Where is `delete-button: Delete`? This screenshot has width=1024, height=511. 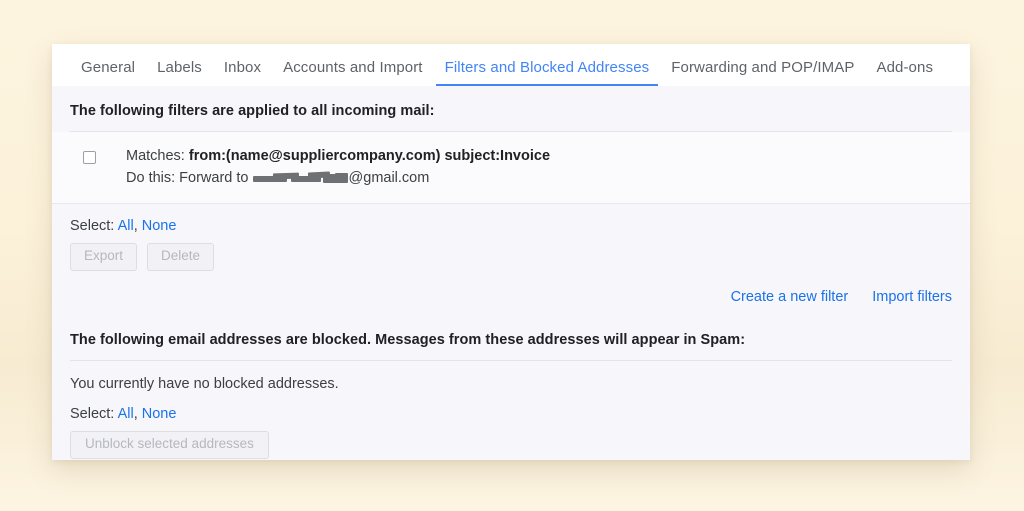 delete-button: Delete is located at coordinates (181, 257).